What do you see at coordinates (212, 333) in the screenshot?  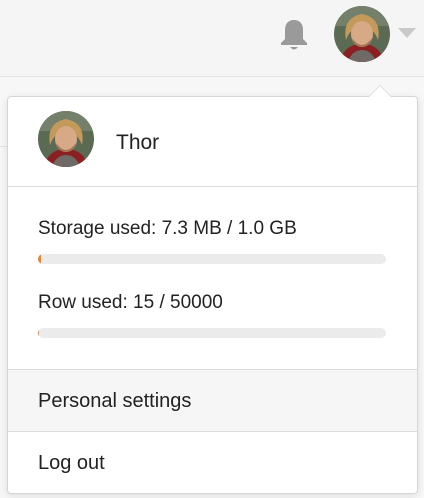 I see `rows-progress-bar` at bounding box center [212, 333].